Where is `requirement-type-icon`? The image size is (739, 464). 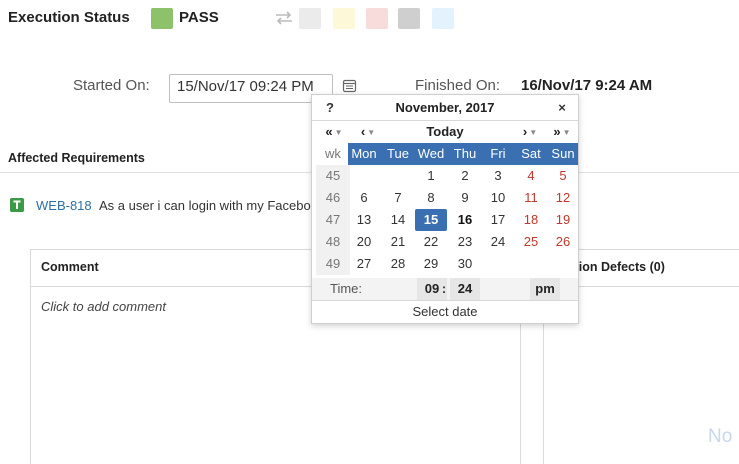 requirement-type-icon is located at coordinates (17, 205).